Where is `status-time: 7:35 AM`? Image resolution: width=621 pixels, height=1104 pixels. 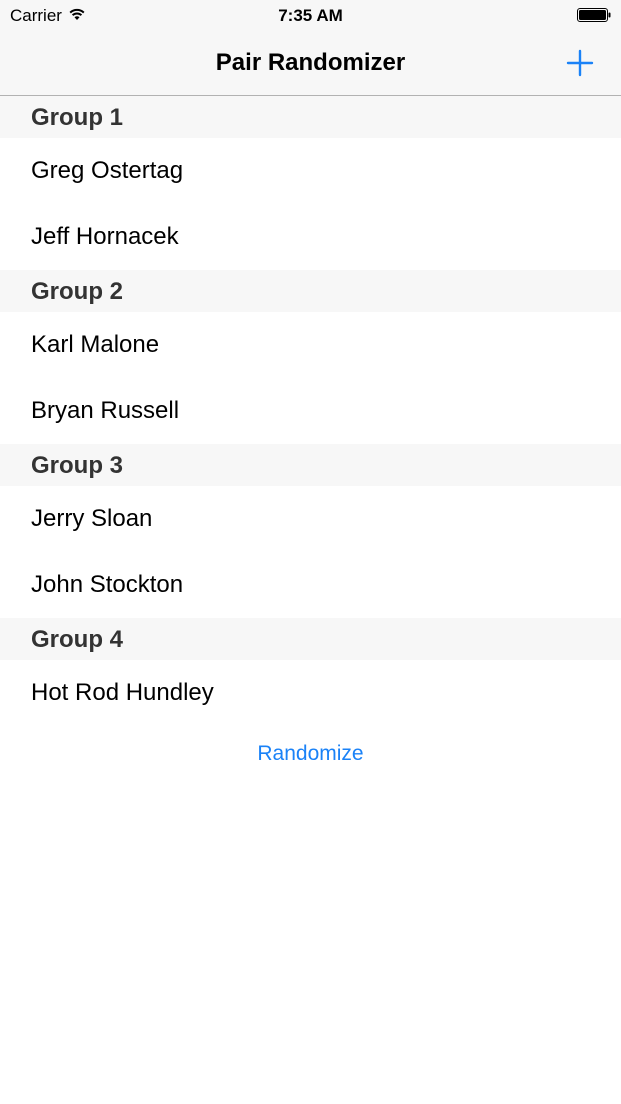
status-time: 7:35 AM is located at coordinates (310, 15).